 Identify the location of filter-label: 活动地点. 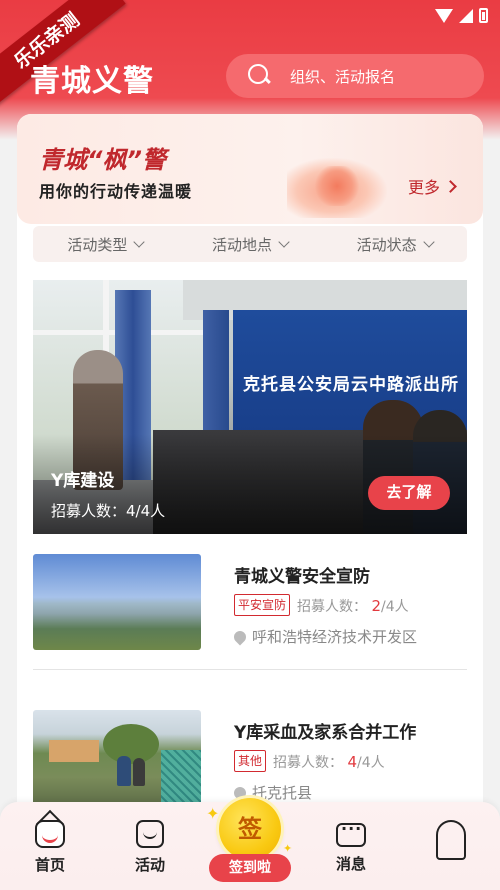
(242, 244).